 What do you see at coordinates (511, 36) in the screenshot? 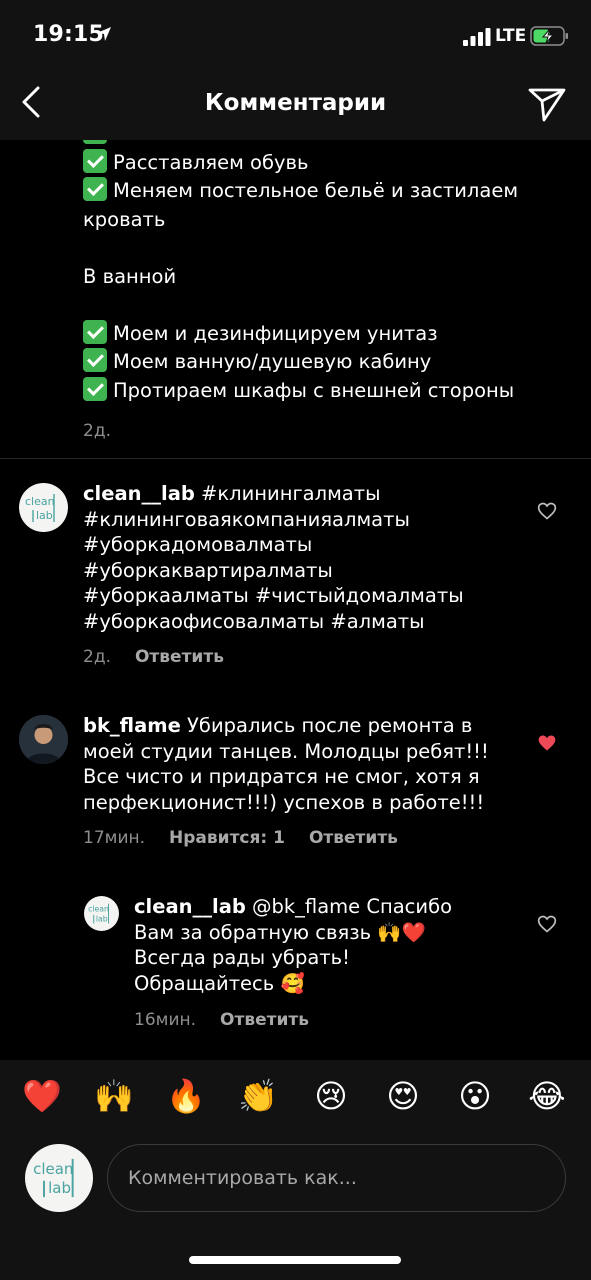
I see `network-label: LTE` at bounding box center [511, 36].